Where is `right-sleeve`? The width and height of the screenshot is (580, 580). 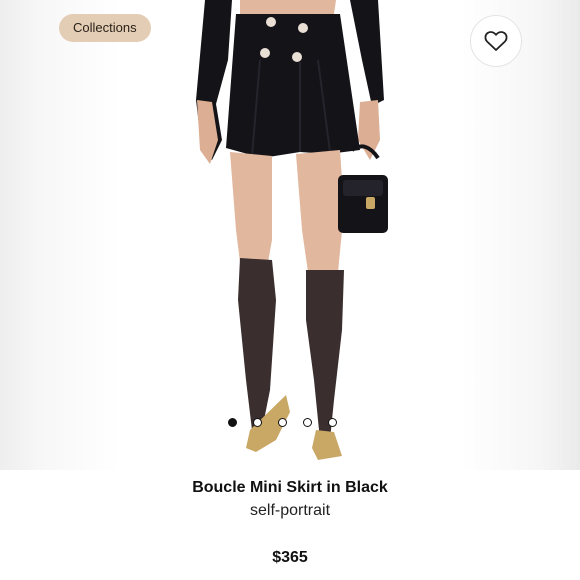
right-sleeve is located at coordinates (367, 53).